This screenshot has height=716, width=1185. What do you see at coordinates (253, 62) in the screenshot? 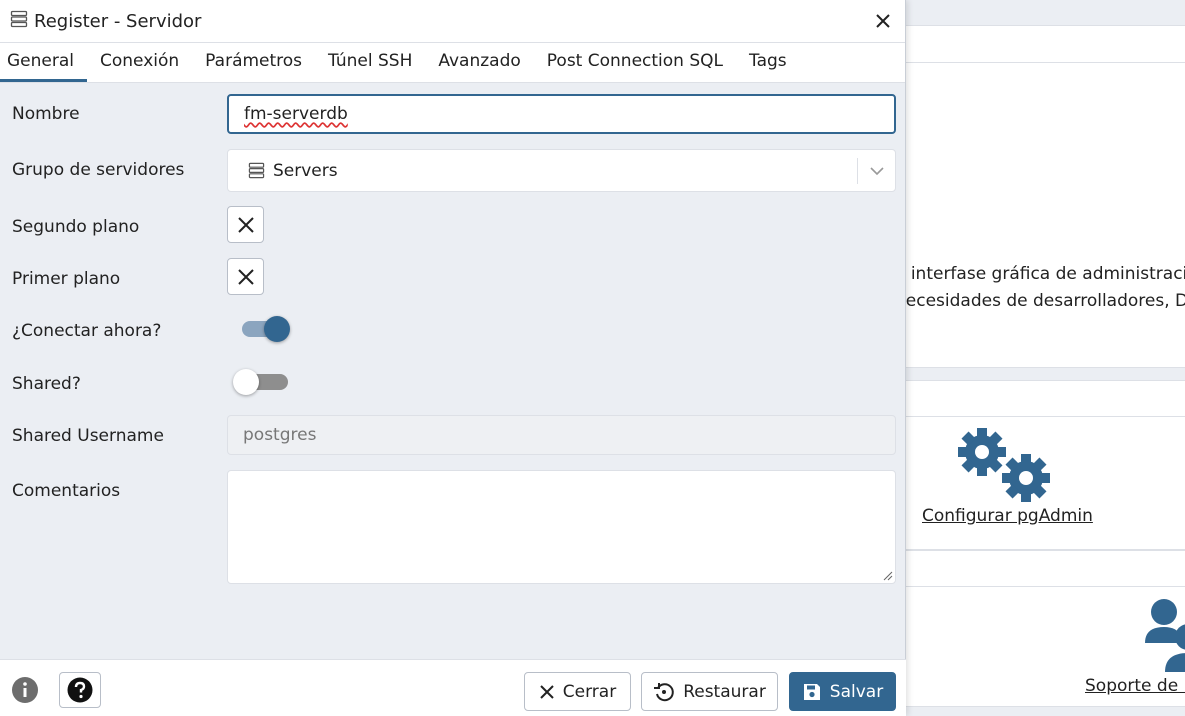
I see `tab-parameters: Parámetros` at bounding box center [253, 62].